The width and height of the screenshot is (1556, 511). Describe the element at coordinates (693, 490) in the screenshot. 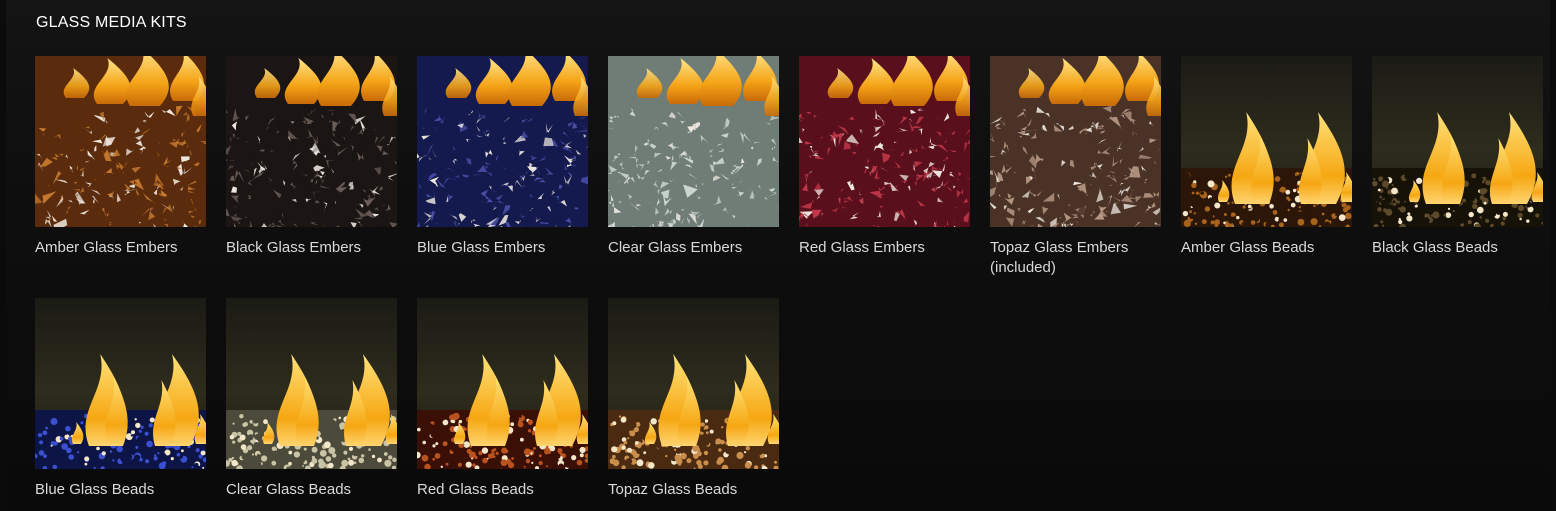

I see `media-tile-label: Topaz Glass Beads` at that location.